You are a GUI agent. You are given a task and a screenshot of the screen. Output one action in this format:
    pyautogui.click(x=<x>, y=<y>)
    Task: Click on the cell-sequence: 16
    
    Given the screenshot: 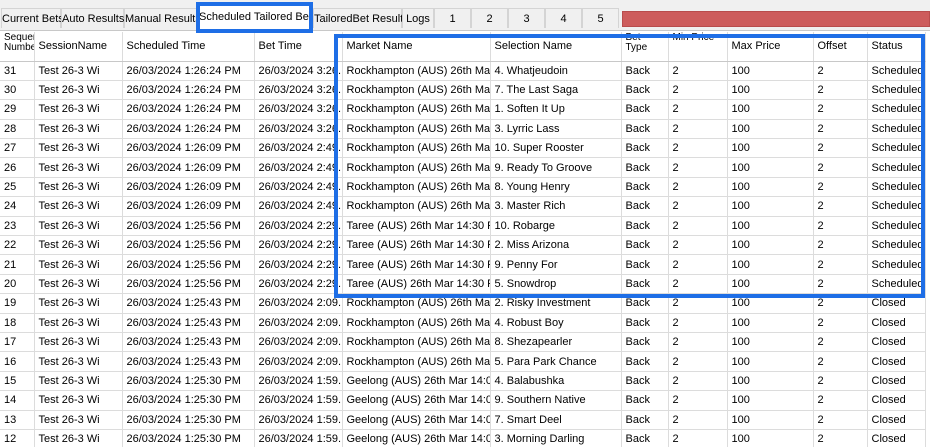 What is the action you would take?
    pyautogui.click(x=17, y=361)
    